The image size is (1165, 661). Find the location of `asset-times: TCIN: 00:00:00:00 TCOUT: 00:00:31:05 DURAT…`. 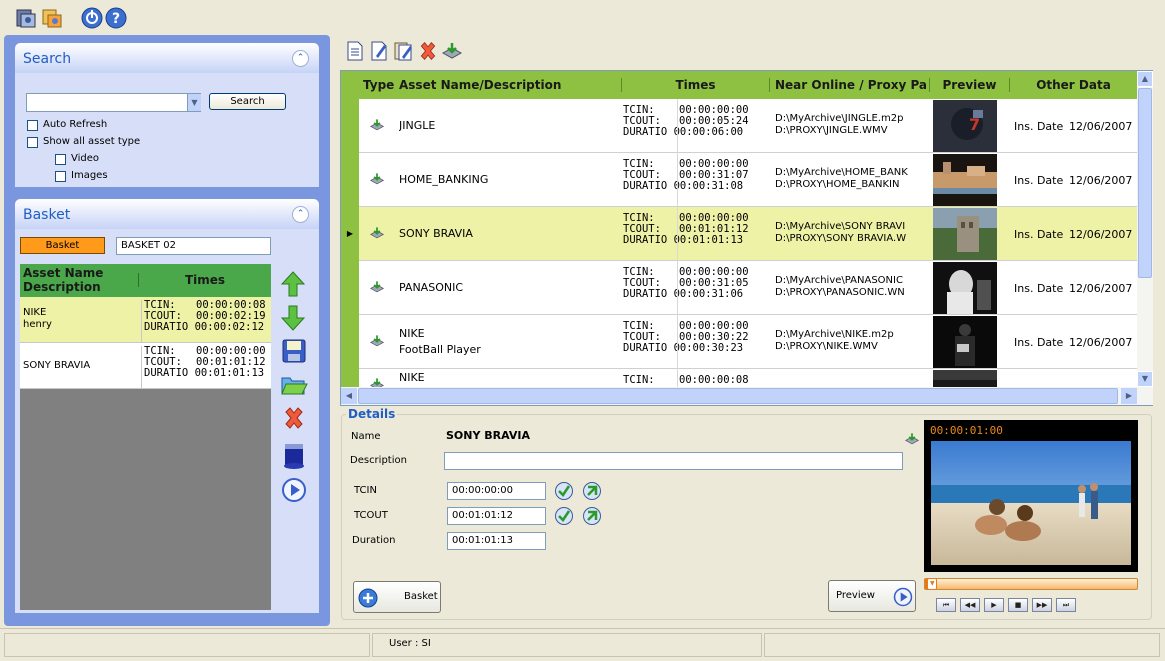

asset-times: TCIN: 00:00:00:00 TCOUT: 00:00:31:05 DURAT… is located at coordinates (697, 283).